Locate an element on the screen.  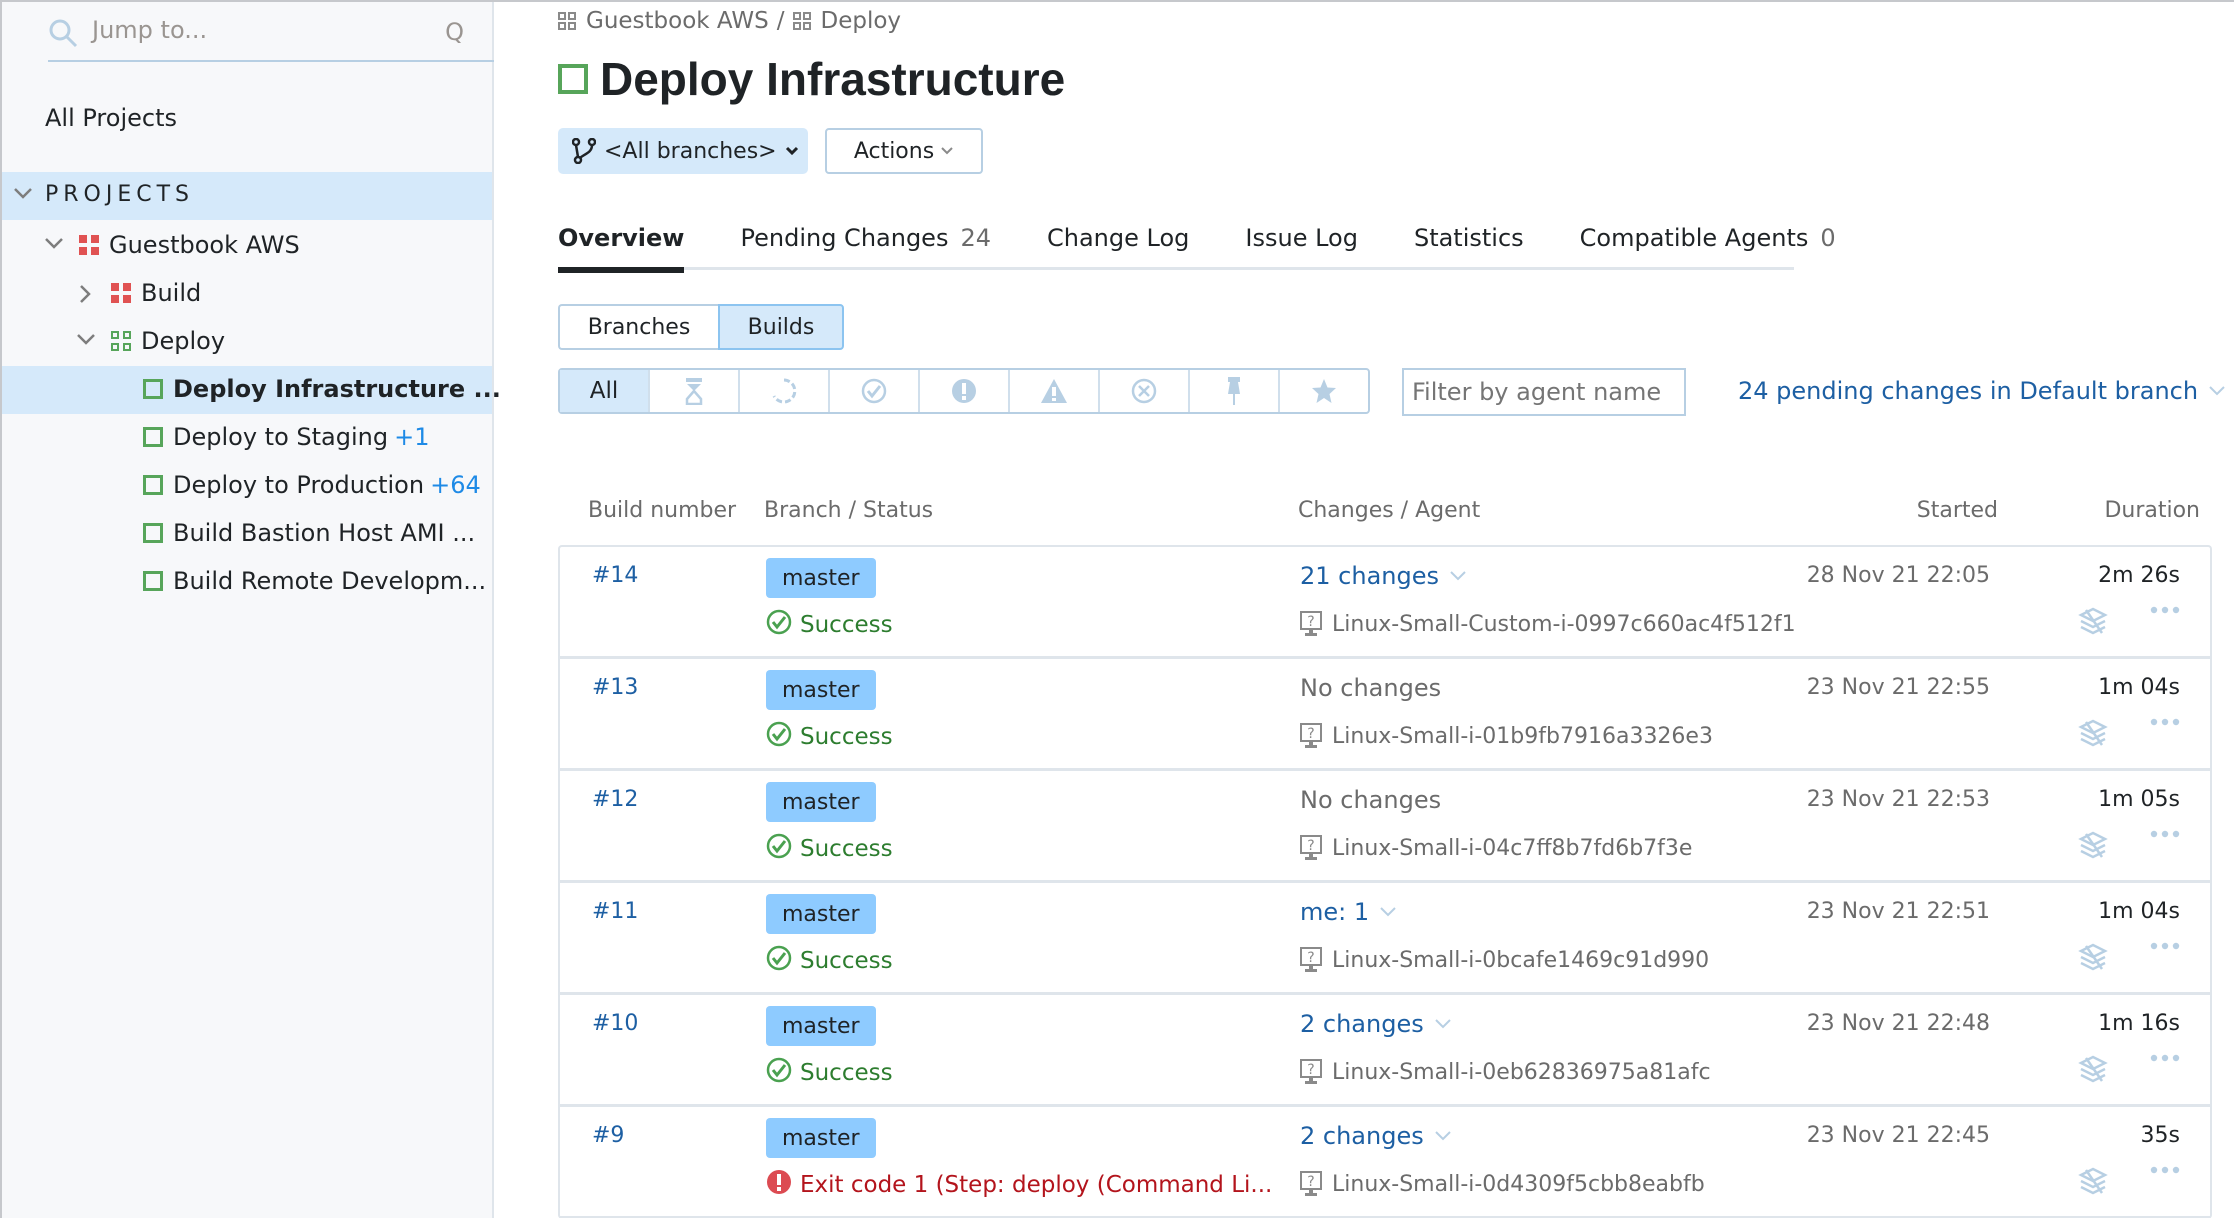
column-header-build-number: Build number is located at coordinates (662, 510).